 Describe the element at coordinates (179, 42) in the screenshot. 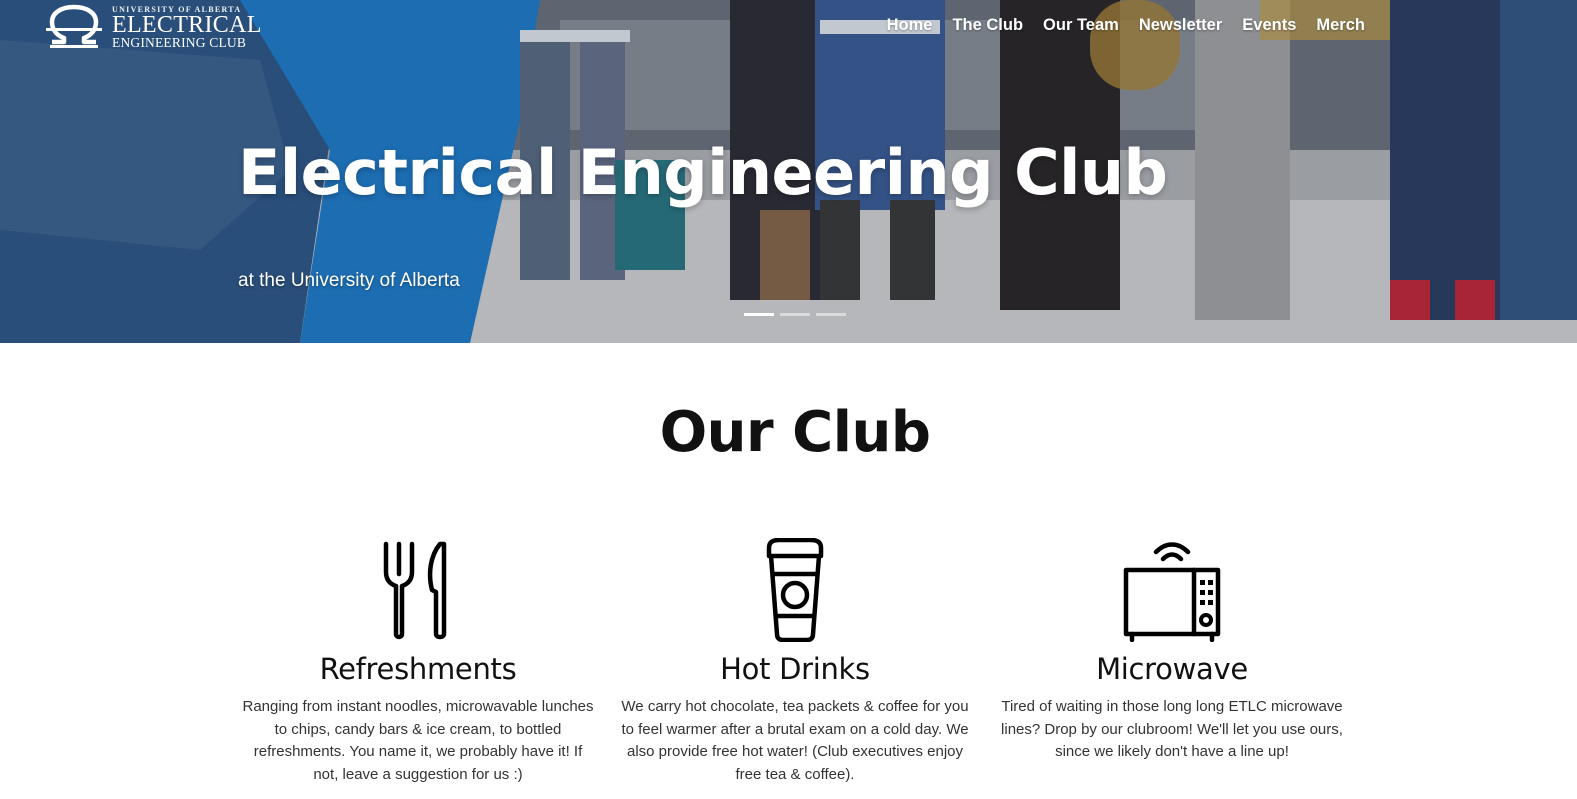

I see `logo-sub-text: ENGINEERING CLUB` at that location.